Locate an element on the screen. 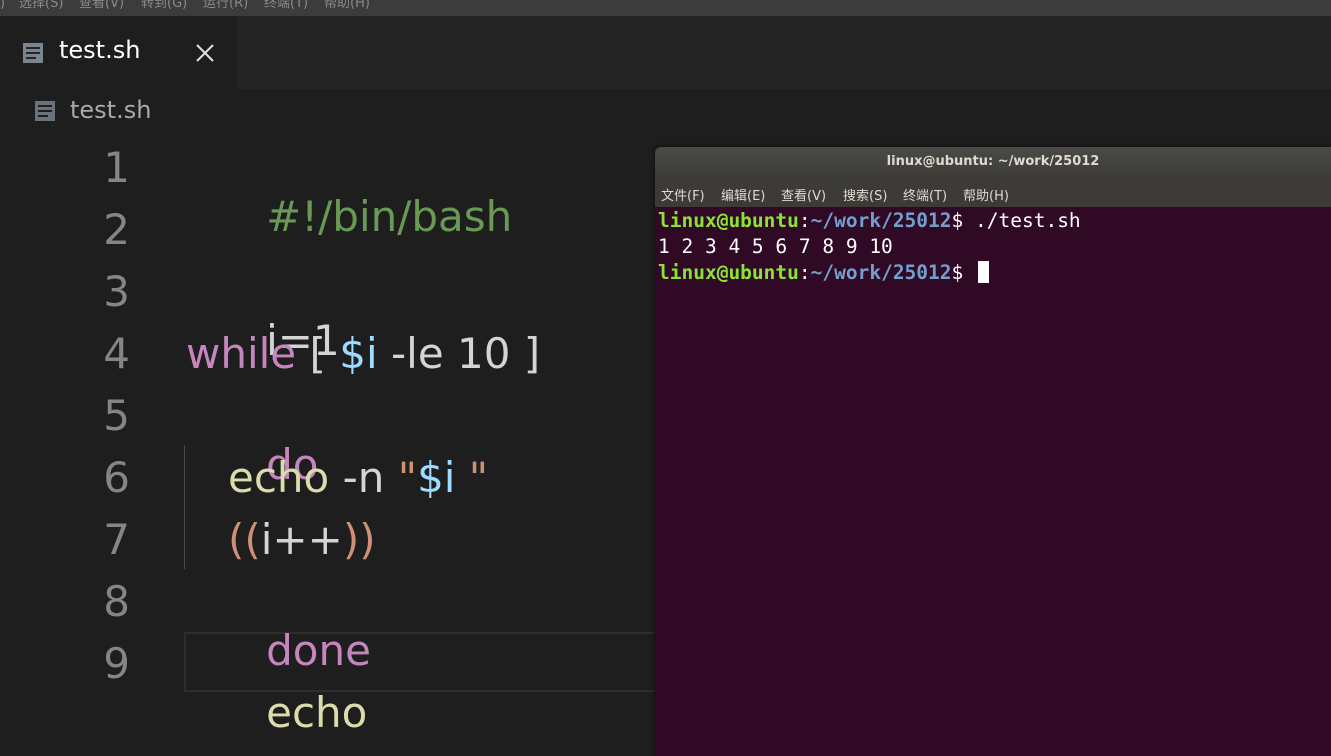  line-number: 3 is located at coordinates (116, 291).